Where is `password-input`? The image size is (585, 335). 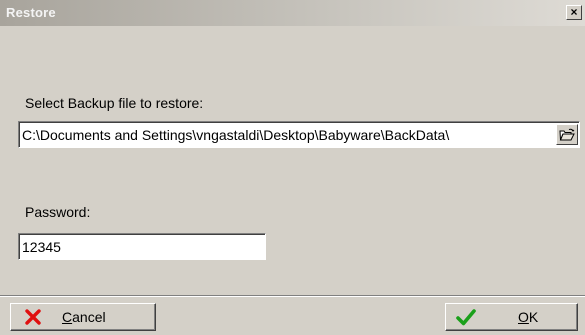 password-input is located at coordinates (142, 246).